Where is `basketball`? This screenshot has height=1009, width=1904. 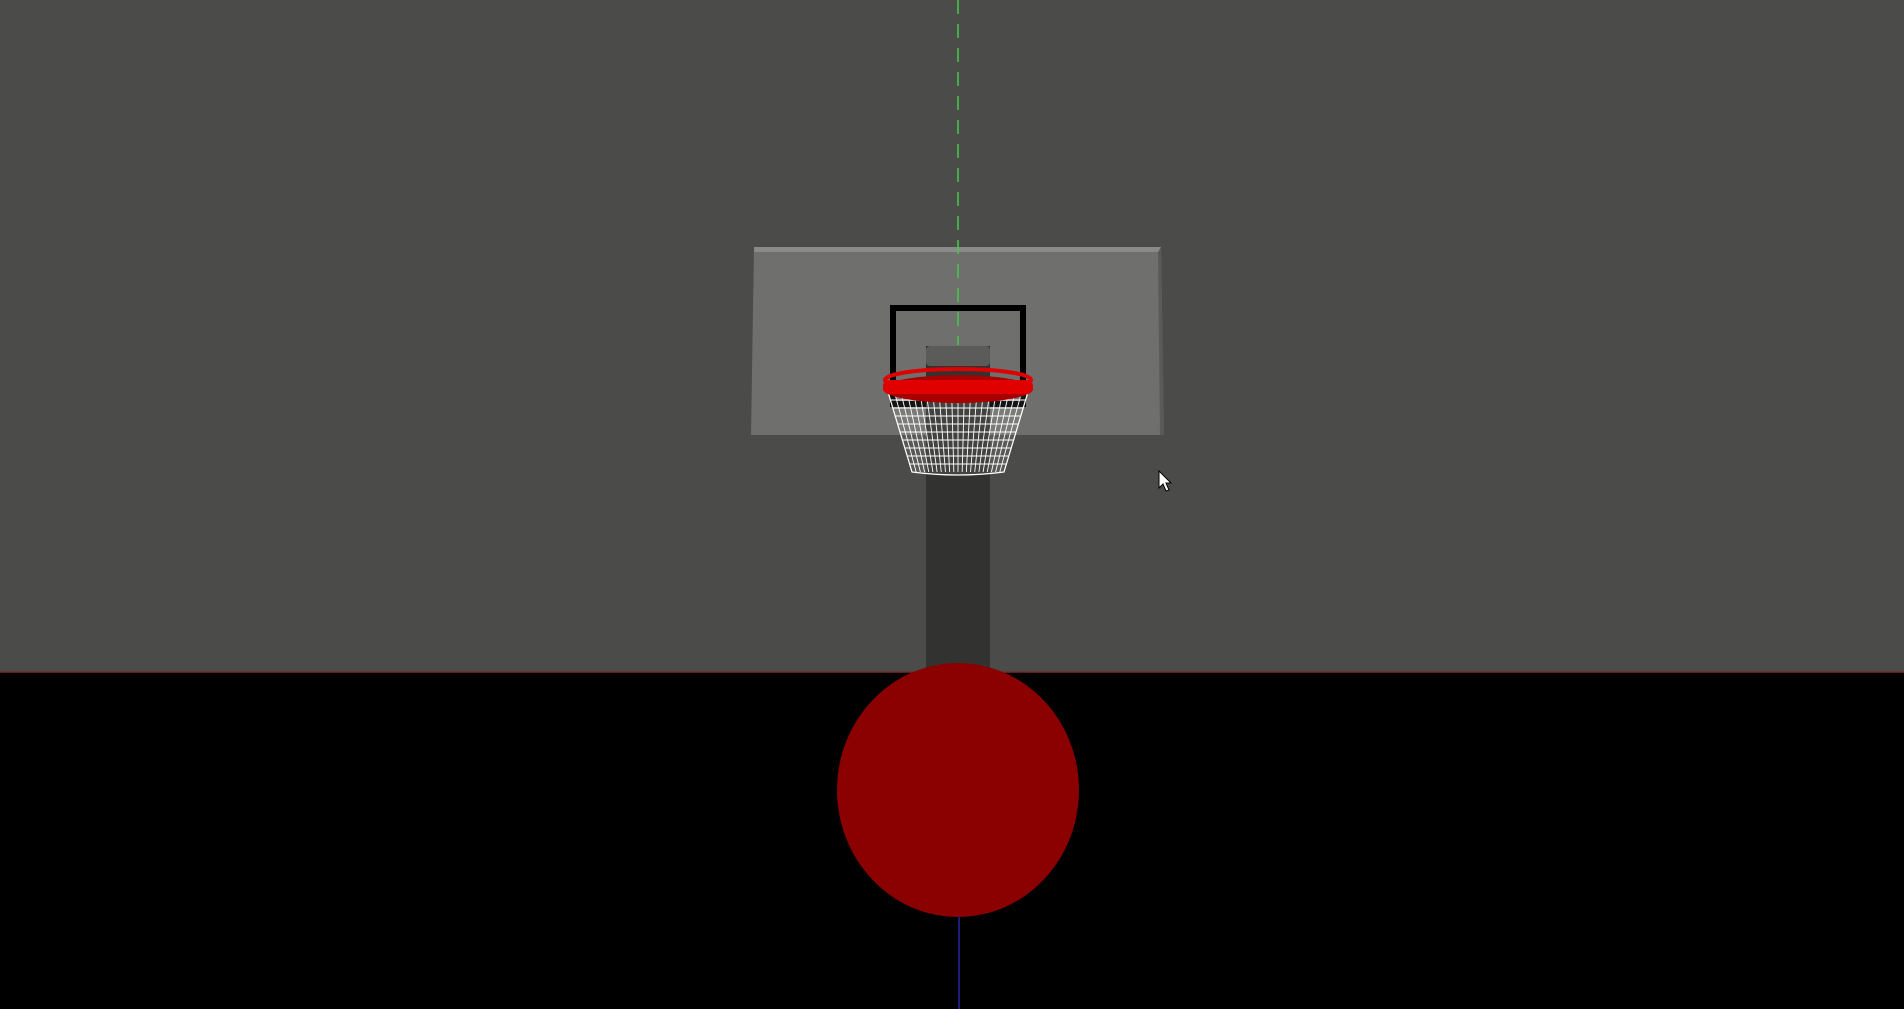
basketball is located at coordinates (958, 790).